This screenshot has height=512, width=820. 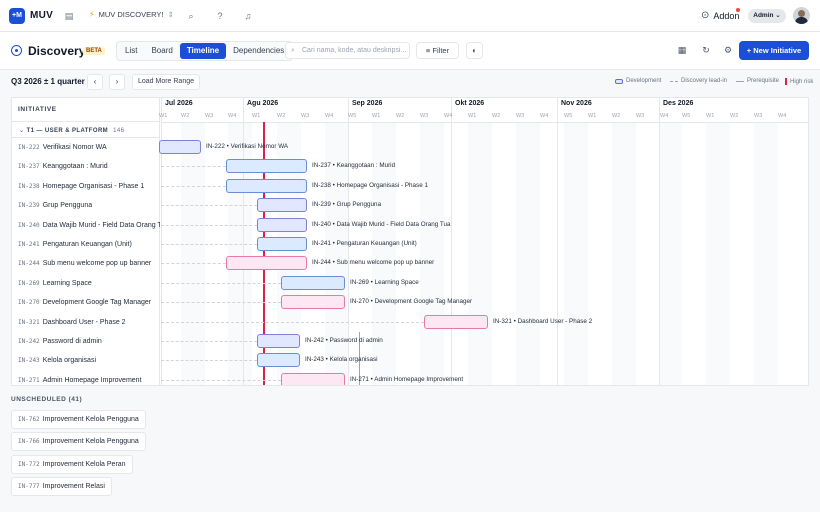 What do you see at coordinates (86, 302) in the screenshot?
I see `list-item: IN-270 Development Google Tag Manager` at bounding box center [86, 302].